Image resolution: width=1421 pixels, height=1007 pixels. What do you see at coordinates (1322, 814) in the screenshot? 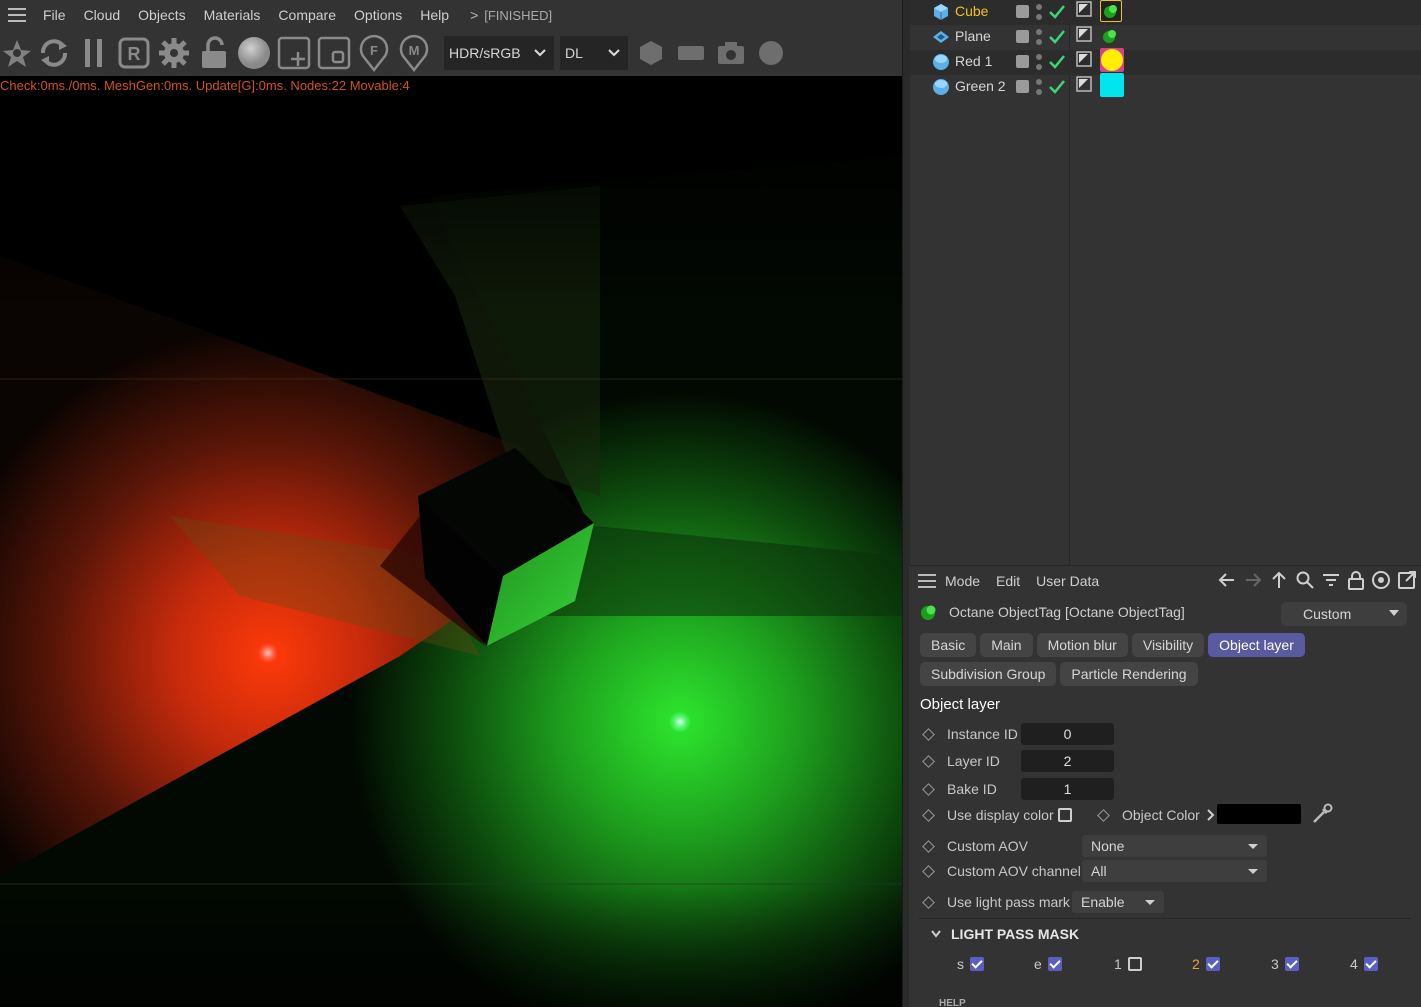
I see `eyedropper-icon` at bounding box center [1322, 814].